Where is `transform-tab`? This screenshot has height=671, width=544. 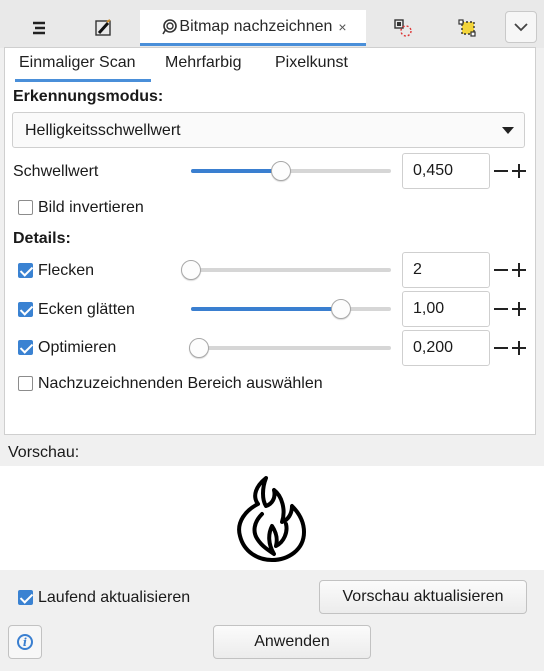
transform-tab is located at coordinates (403, 28).